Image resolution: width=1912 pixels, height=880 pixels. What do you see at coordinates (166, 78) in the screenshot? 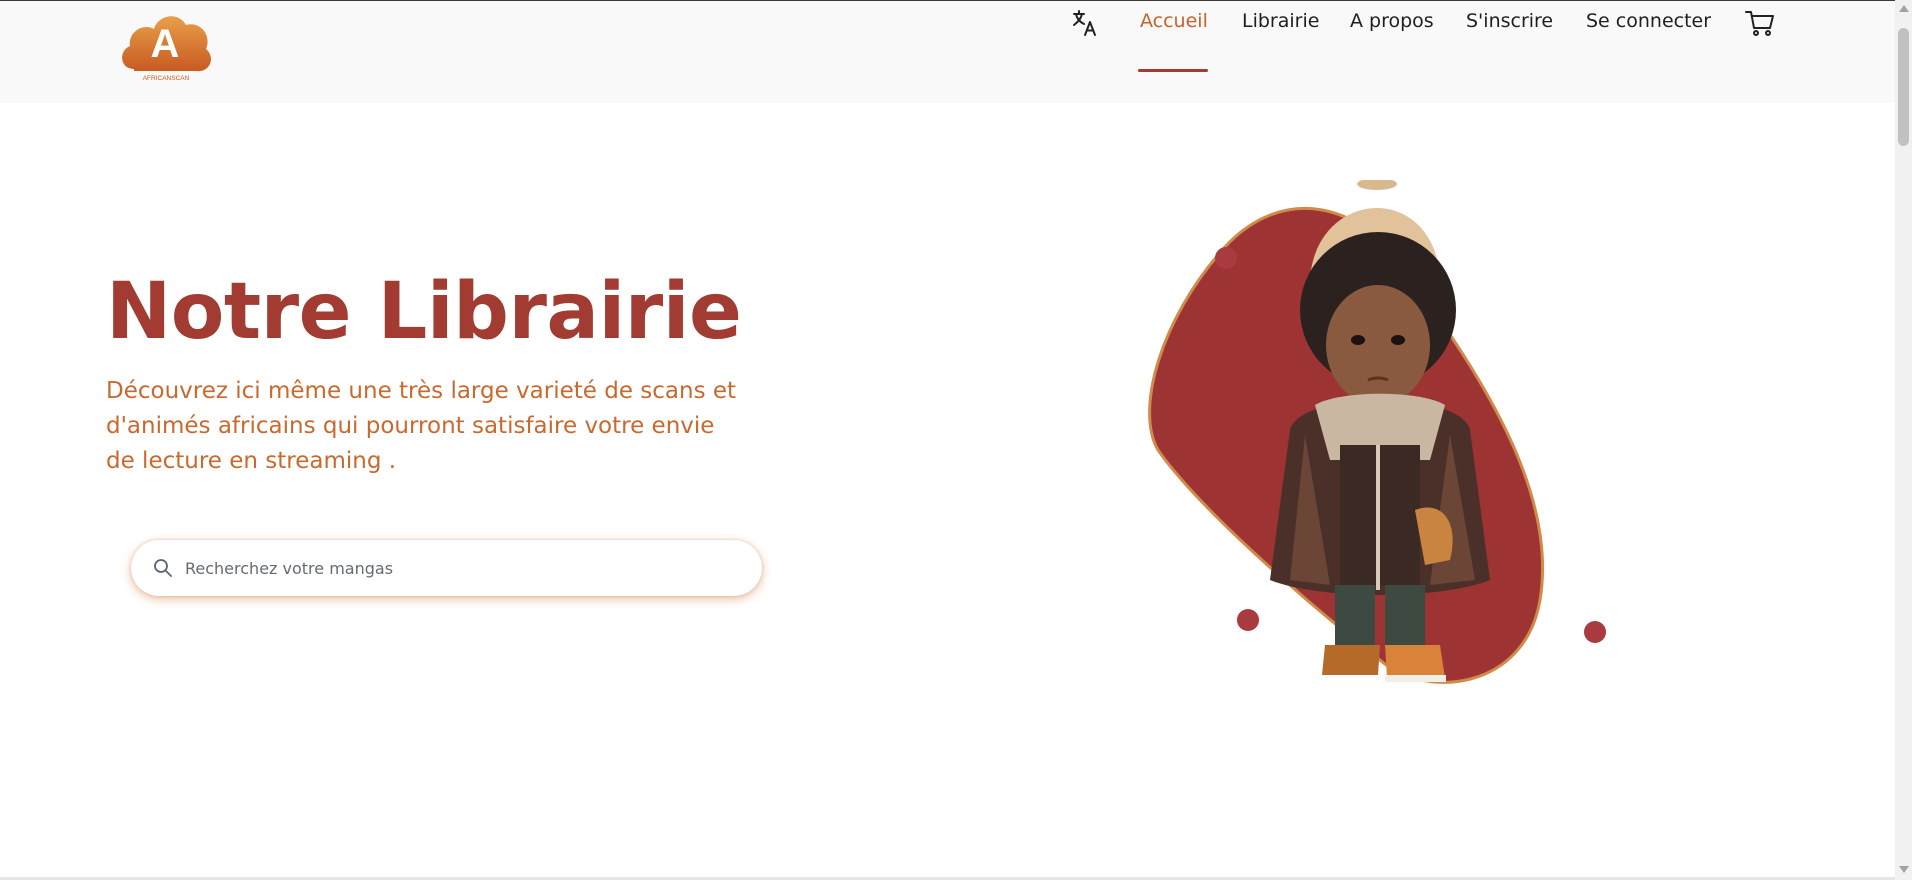
I see `svg-text: AFRICANSCAN` at bounding box center [166, 78].